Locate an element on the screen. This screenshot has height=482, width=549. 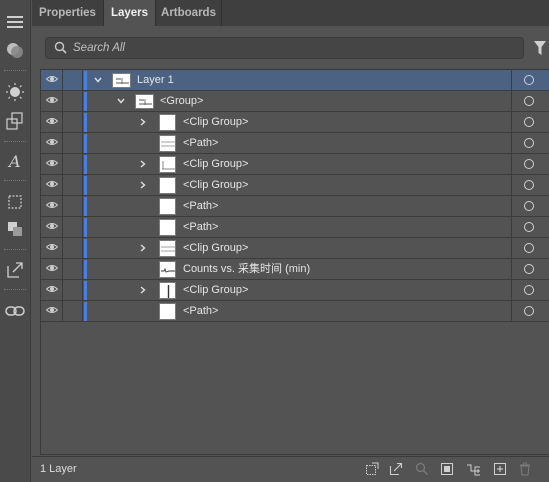
filter-icon is located at coordinates (540, 49).